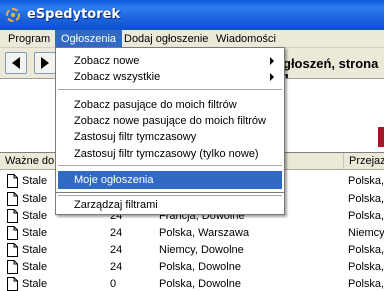 This screenshot has width=384, height=291. Describe the element at coordinates (192, 15) in the screenshot. I see `title-bar: eSpedytorek` at that location.